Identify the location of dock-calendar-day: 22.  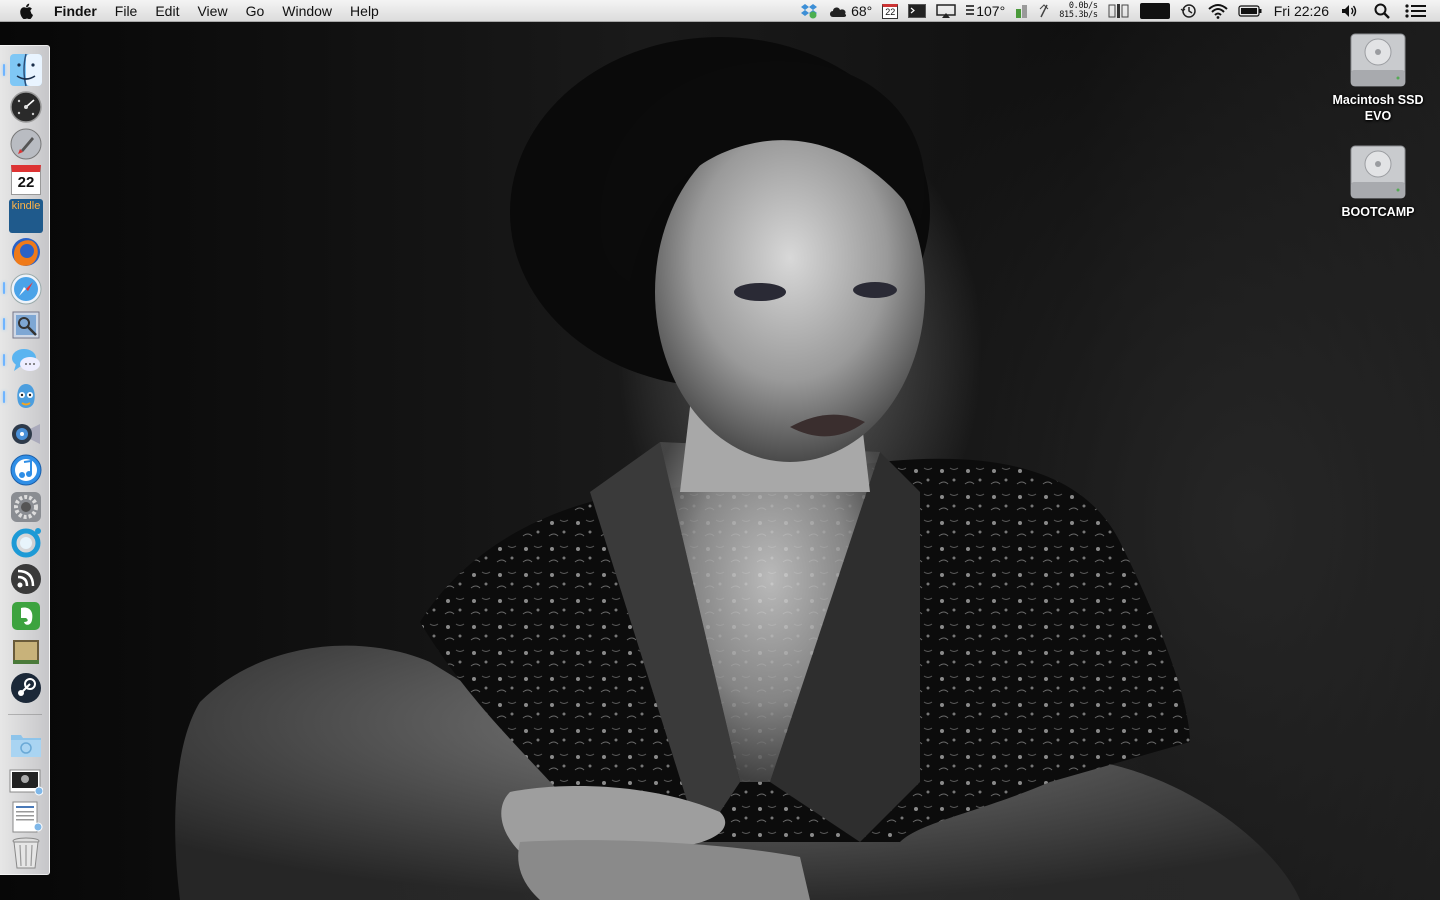
(26, 182).